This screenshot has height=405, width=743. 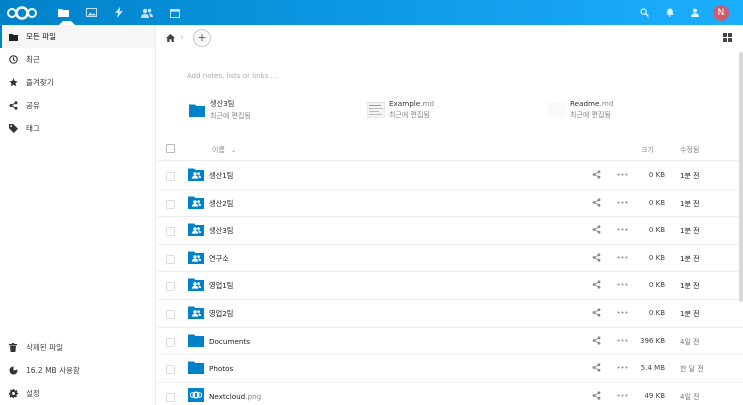 I want to click on new-file-button: +, so click(x=202, y=37).